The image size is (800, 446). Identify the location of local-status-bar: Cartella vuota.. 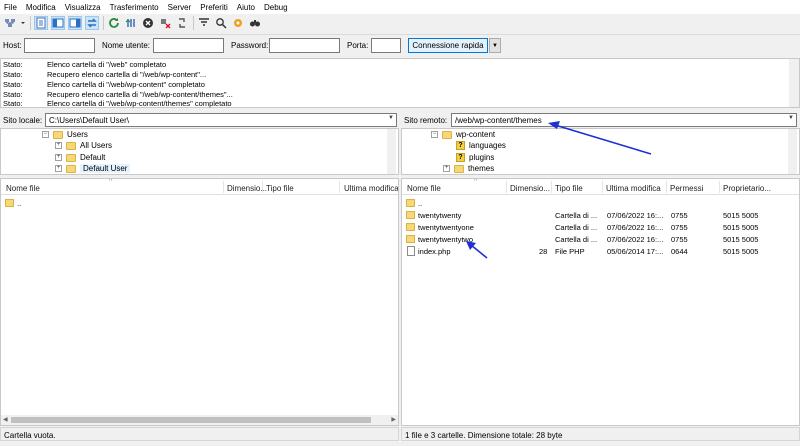
(199, 434).